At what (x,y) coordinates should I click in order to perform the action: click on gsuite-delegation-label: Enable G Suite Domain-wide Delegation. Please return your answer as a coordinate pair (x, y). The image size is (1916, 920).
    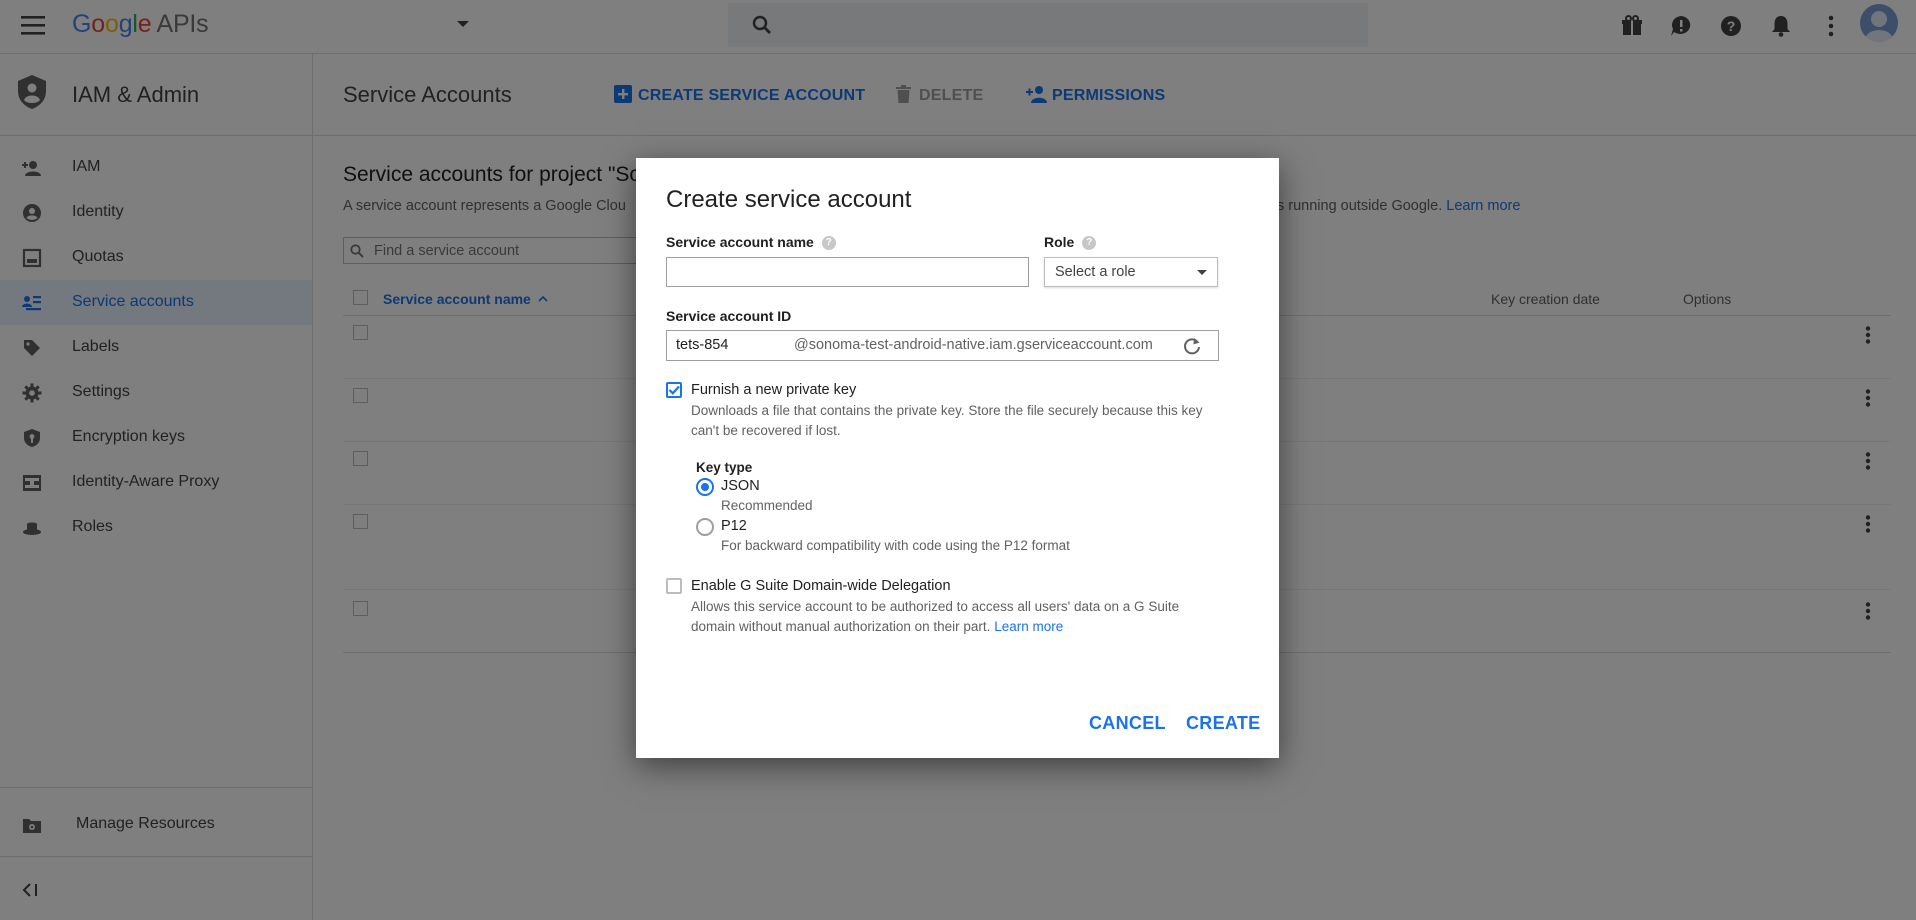
    Looking at the image, I should click on (821, 586).